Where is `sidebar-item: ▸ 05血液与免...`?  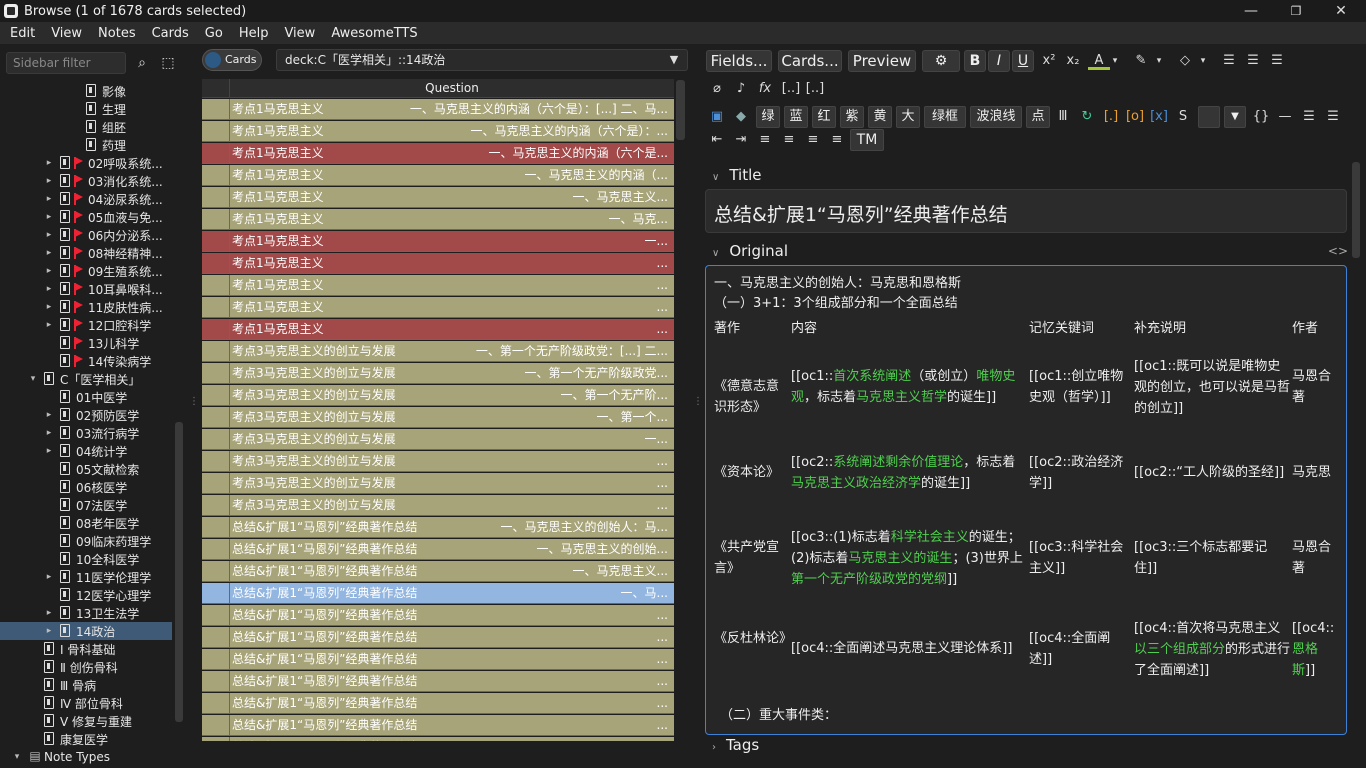 sidebar-item: ▸ 05血液与免... is located at coordinates (86, 217).